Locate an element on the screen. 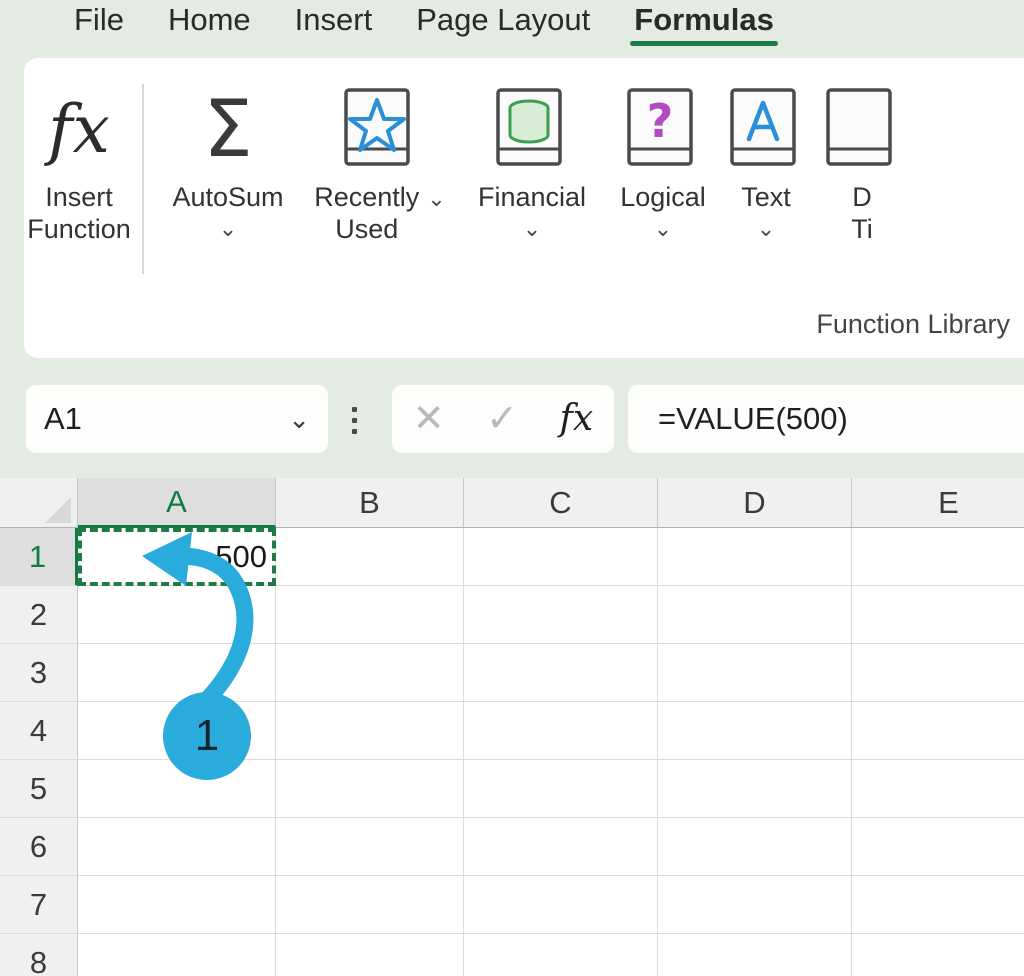 This screenshot has height=976, width=1024. cell-D8 is located at coordinates (755, 955).